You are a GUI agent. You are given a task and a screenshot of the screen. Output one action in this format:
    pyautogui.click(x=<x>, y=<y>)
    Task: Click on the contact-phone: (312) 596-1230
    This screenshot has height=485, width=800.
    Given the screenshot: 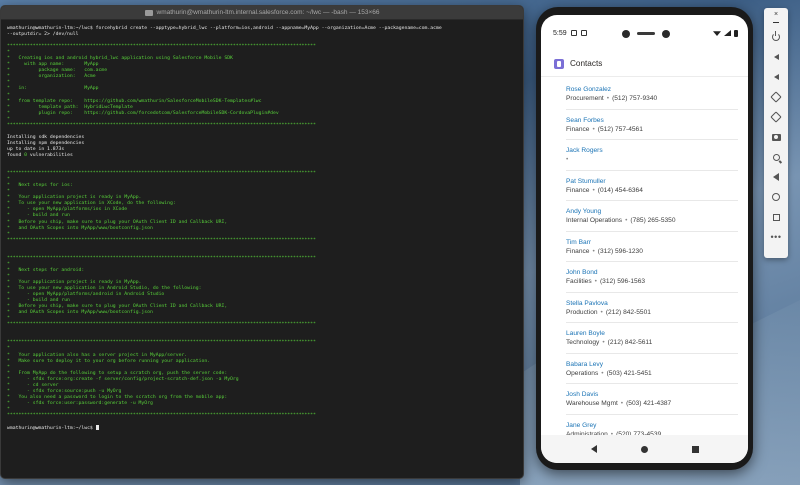 What is the action you would take?
    pyautogui.click(x=620, y=251)
    